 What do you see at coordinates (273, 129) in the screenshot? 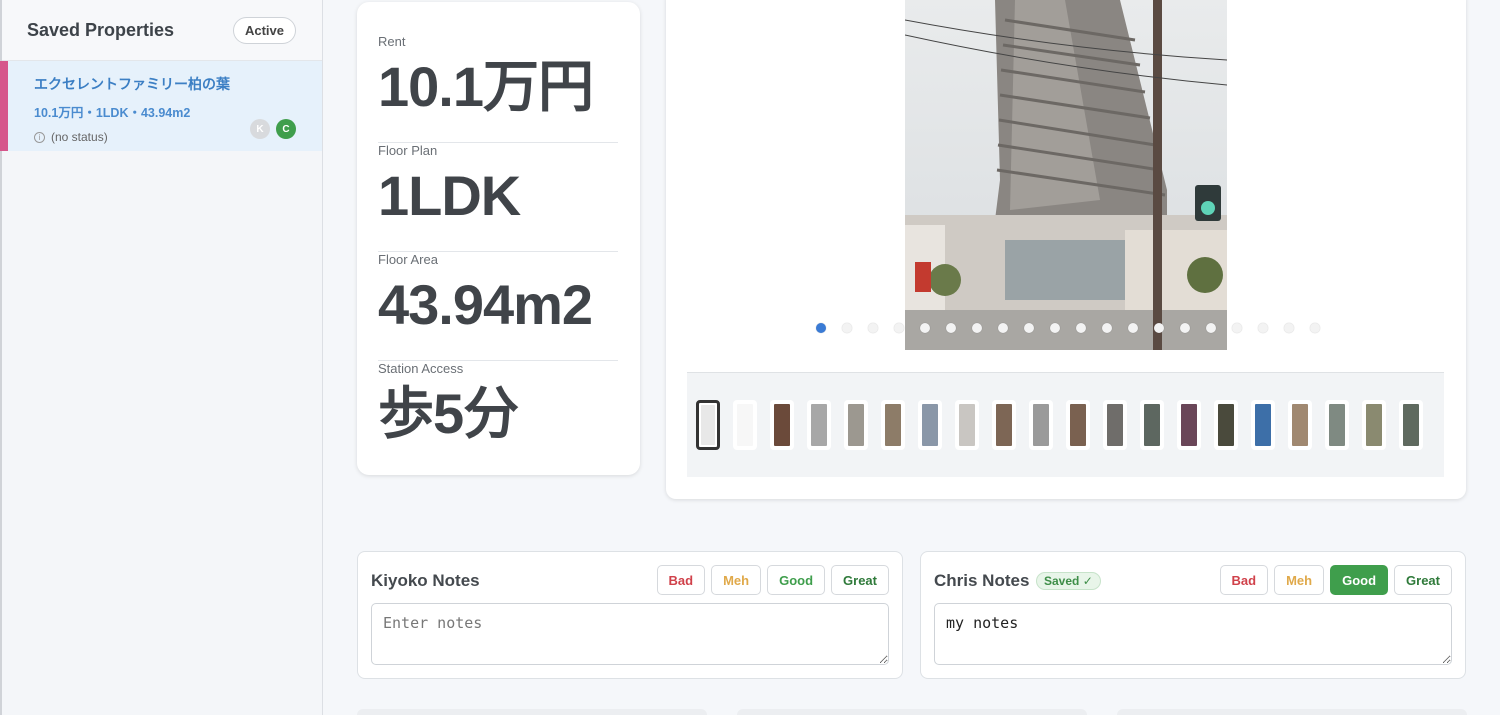
I see `reviewer-avatars: K C` at bounding box center [273, 129].